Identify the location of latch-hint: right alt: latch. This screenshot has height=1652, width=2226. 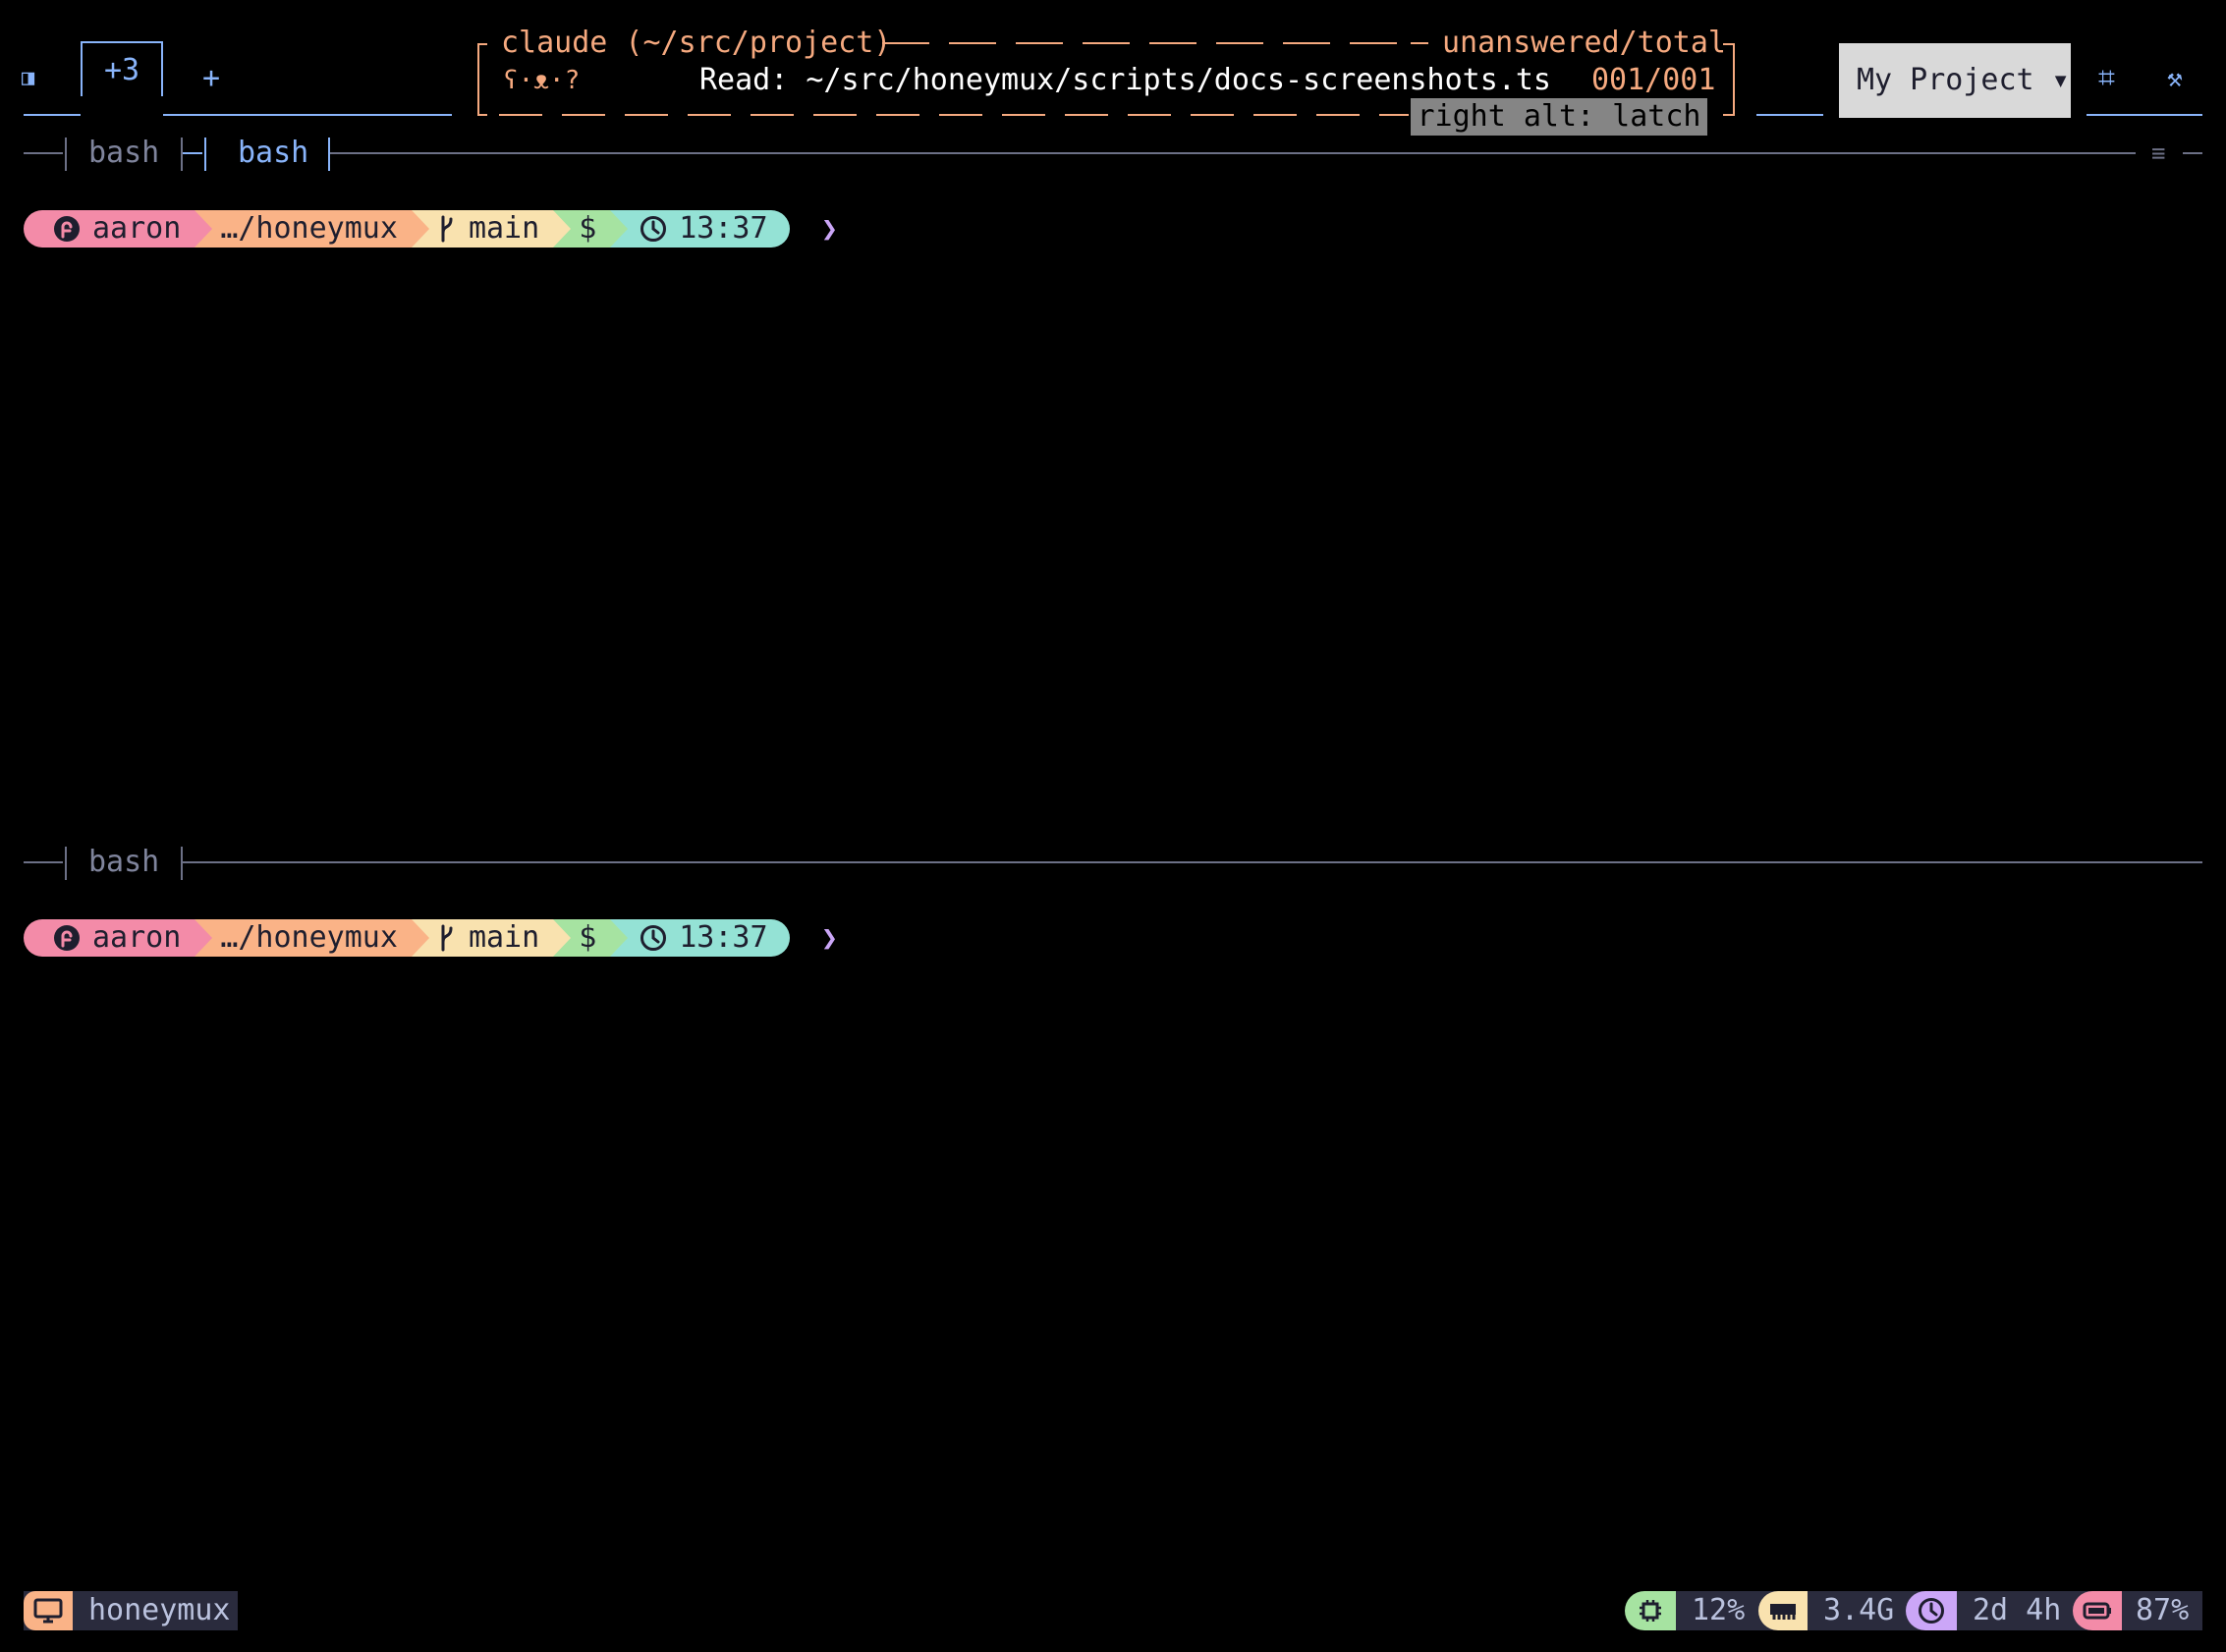
(1559, 117).